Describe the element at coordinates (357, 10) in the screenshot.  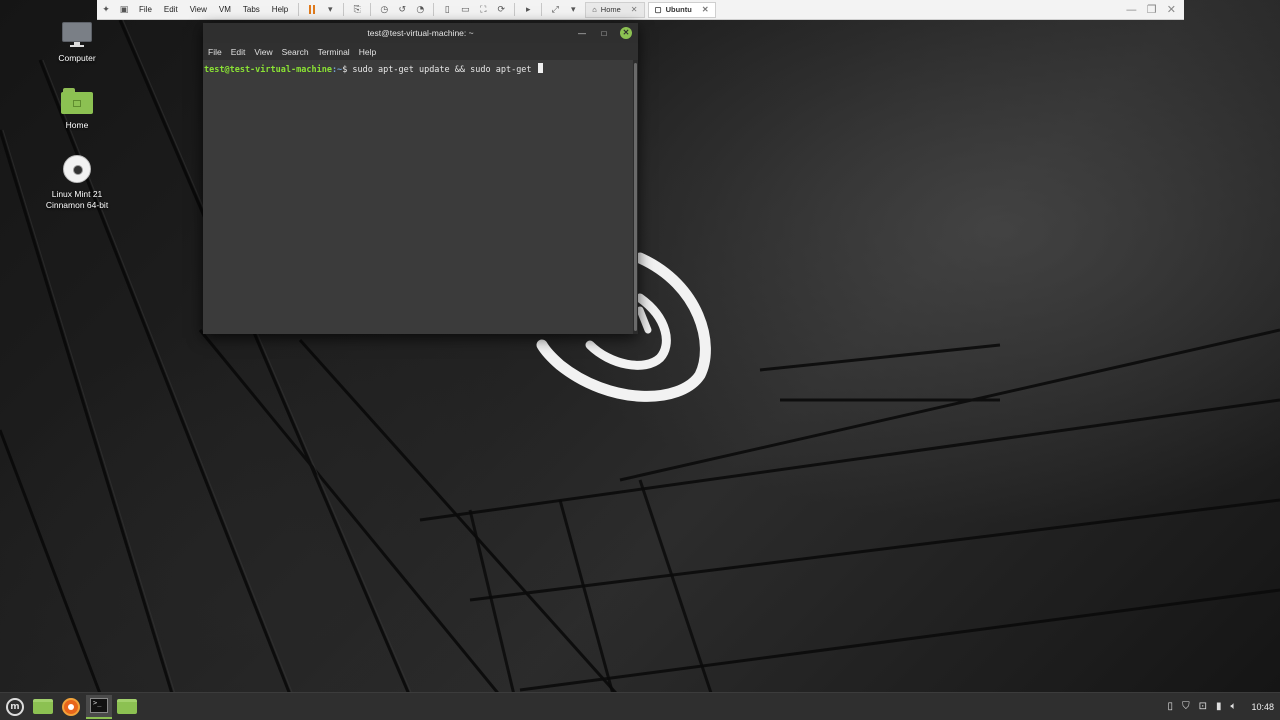
I see `send-keys-icon: ⎘` at that location.